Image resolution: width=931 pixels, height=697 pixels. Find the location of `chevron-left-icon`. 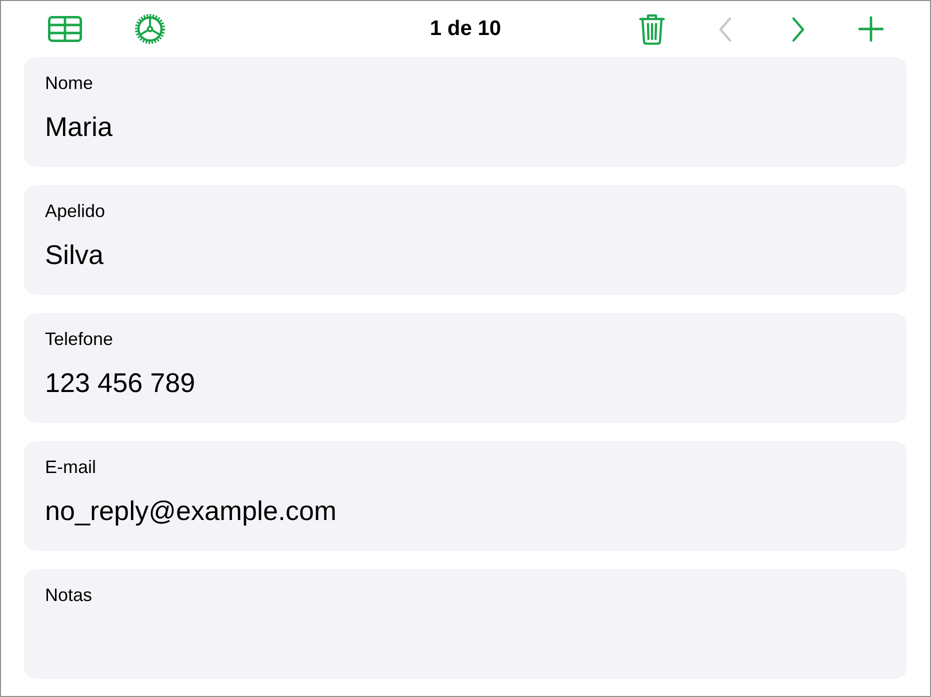

chevron-left-icon is located at coordinates (725, 29).